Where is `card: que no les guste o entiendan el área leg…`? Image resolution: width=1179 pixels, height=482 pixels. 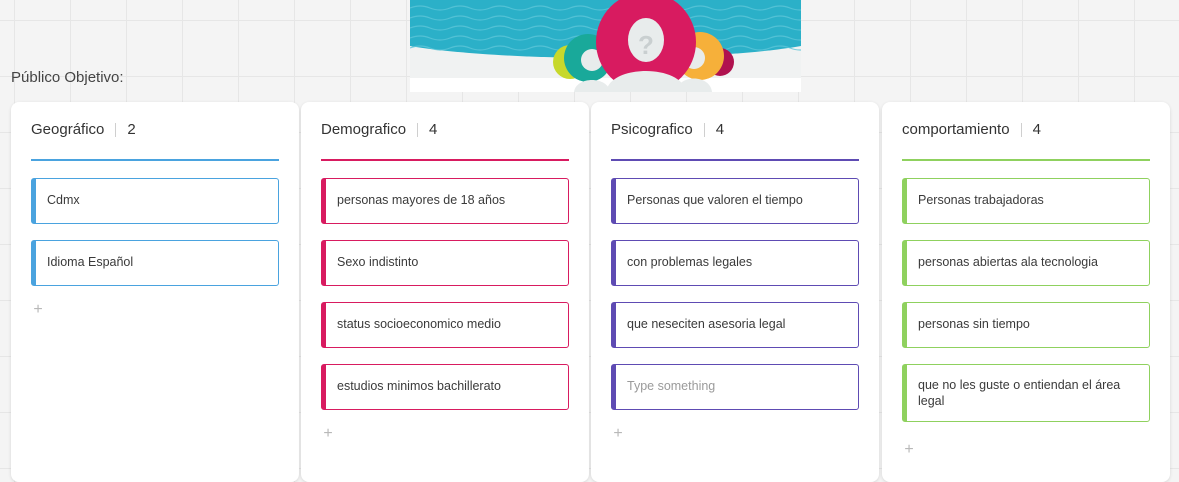
card: que no les guste o entiendan el área leg… is located at coordinates (1026, 393).